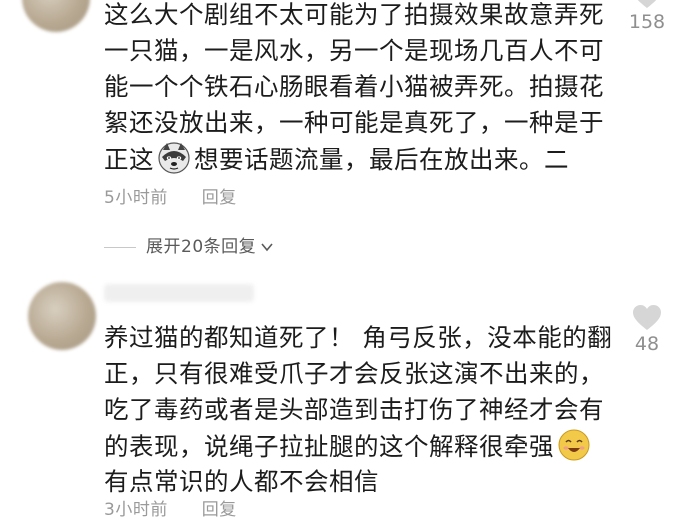  What do you see at coordinates (174, 158) in the screenshot?
I see `husky-dog-emoji` at bounding box center [174, 158].